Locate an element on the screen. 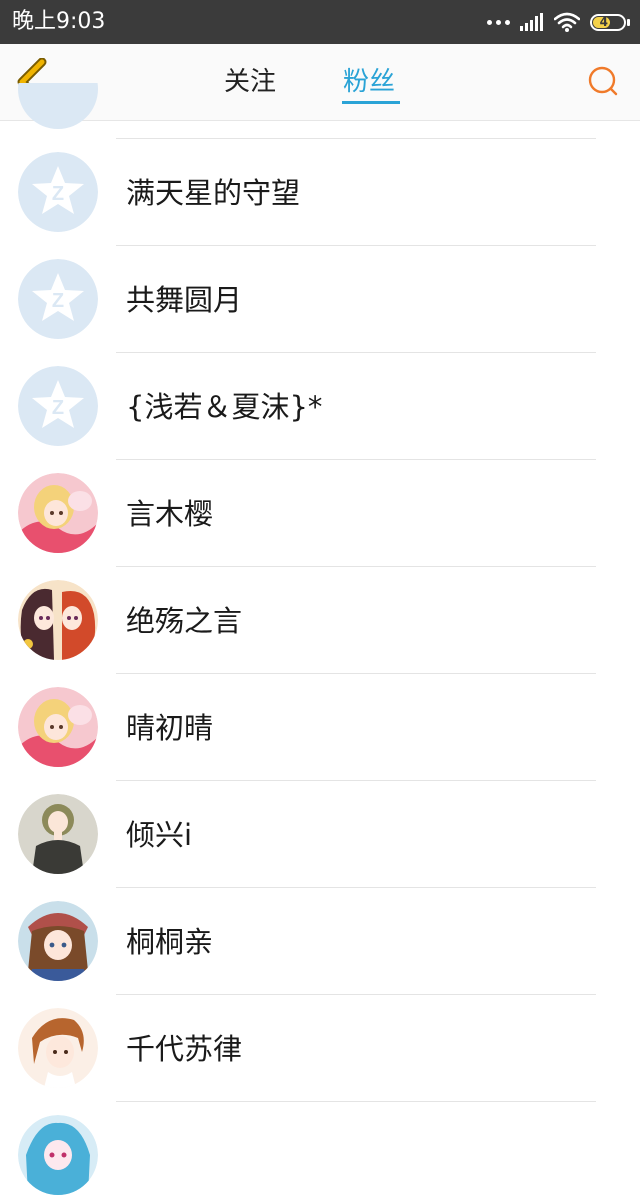 The width and height of the screenshot is (640, 1195). list-item: 绝殇之言 is located at coordinates (320, 604).